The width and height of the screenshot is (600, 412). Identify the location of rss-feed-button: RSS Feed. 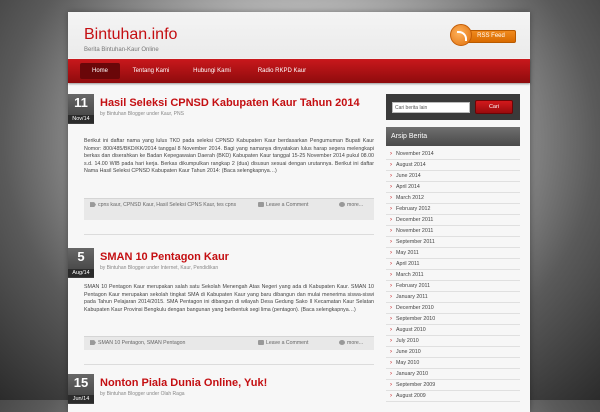
(491, 36).